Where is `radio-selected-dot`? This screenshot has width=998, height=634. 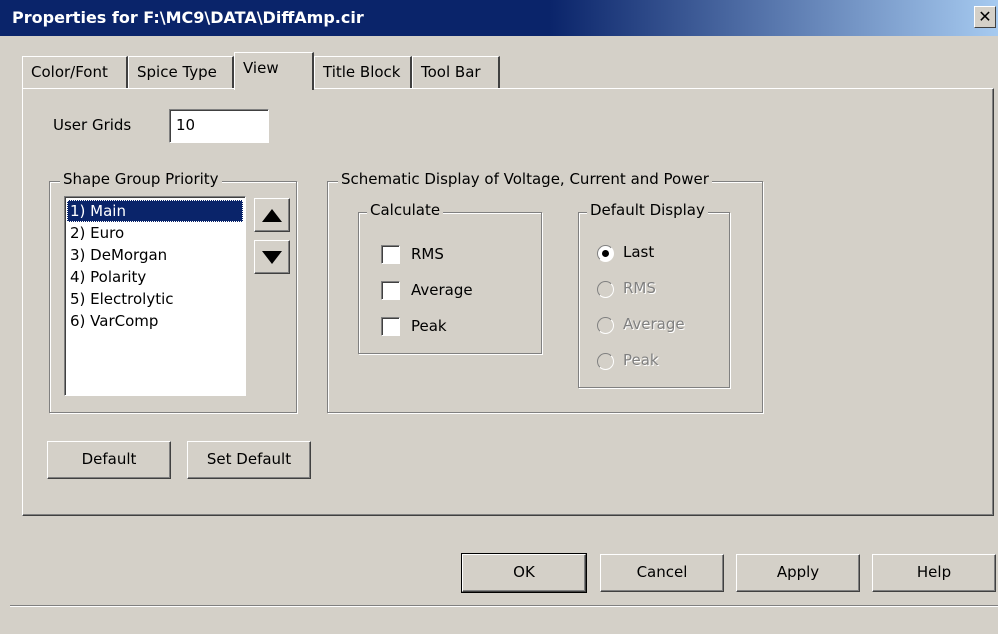
radio-selected-dot is located at coordinates (605, 253).